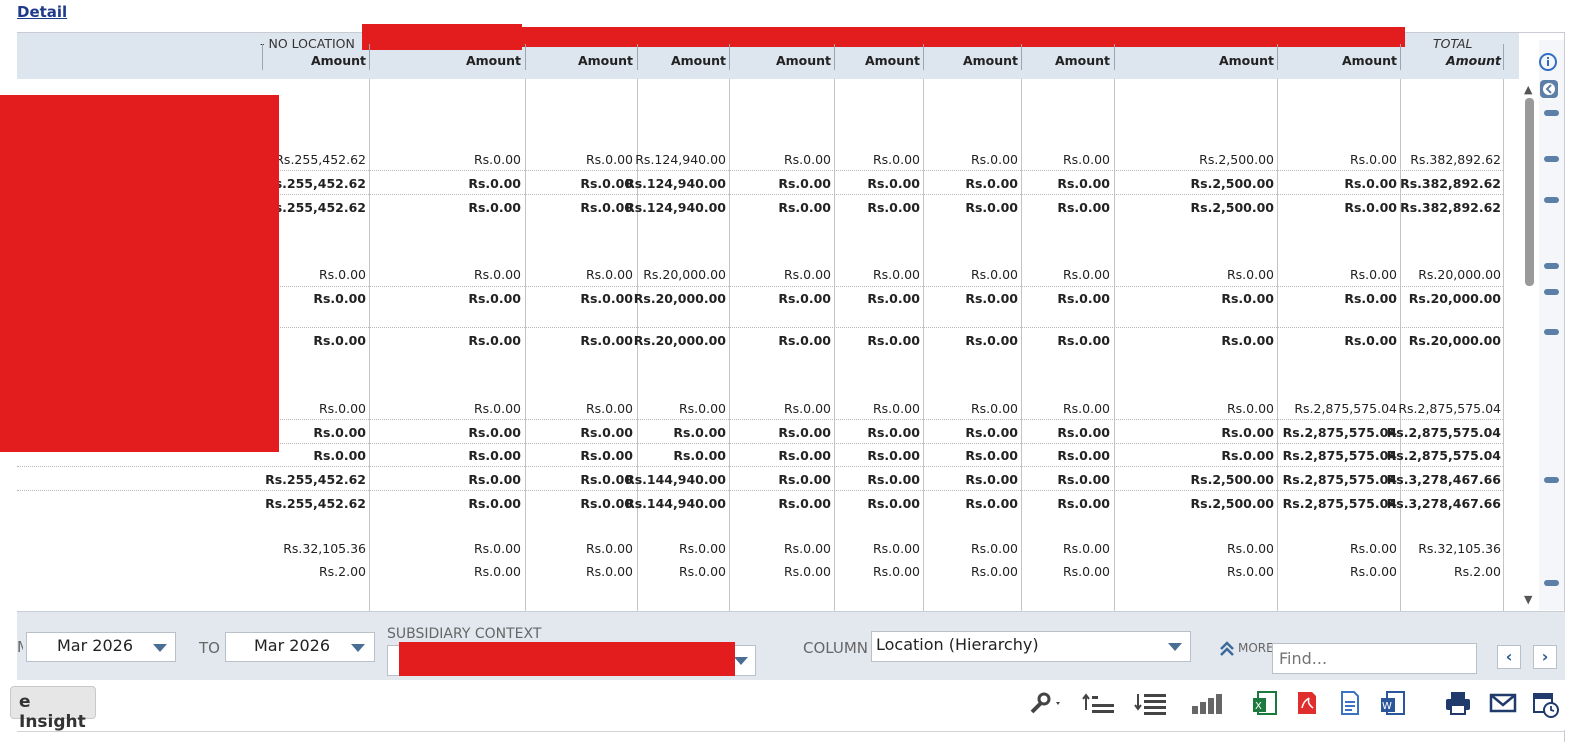 The image size is (1587, 742). What do you see at coordinates (307, 43) in the screenshot?
I see `column-header-no-location: - NO LOCATION` at bounding box center [307, 43].